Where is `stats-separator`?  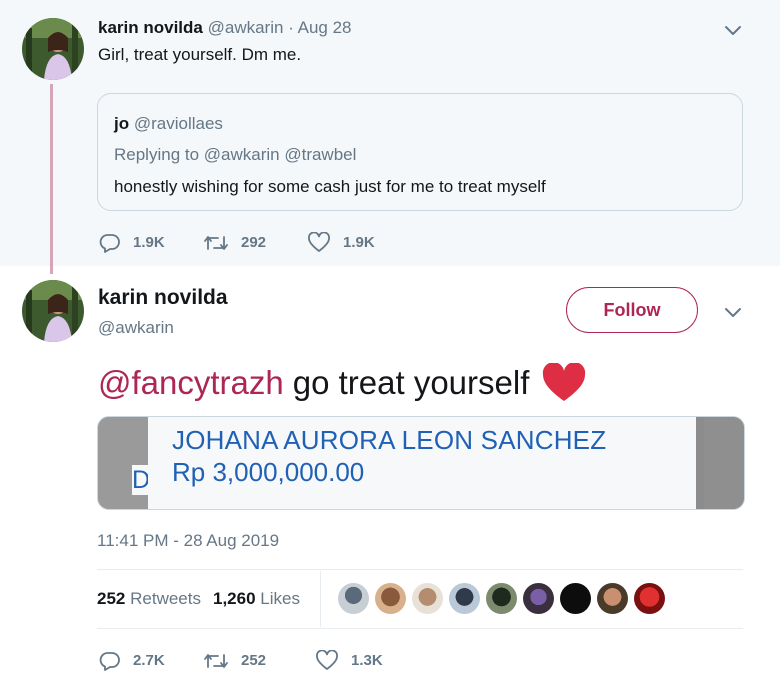
stats-separator is located at coordinates (320, 599).